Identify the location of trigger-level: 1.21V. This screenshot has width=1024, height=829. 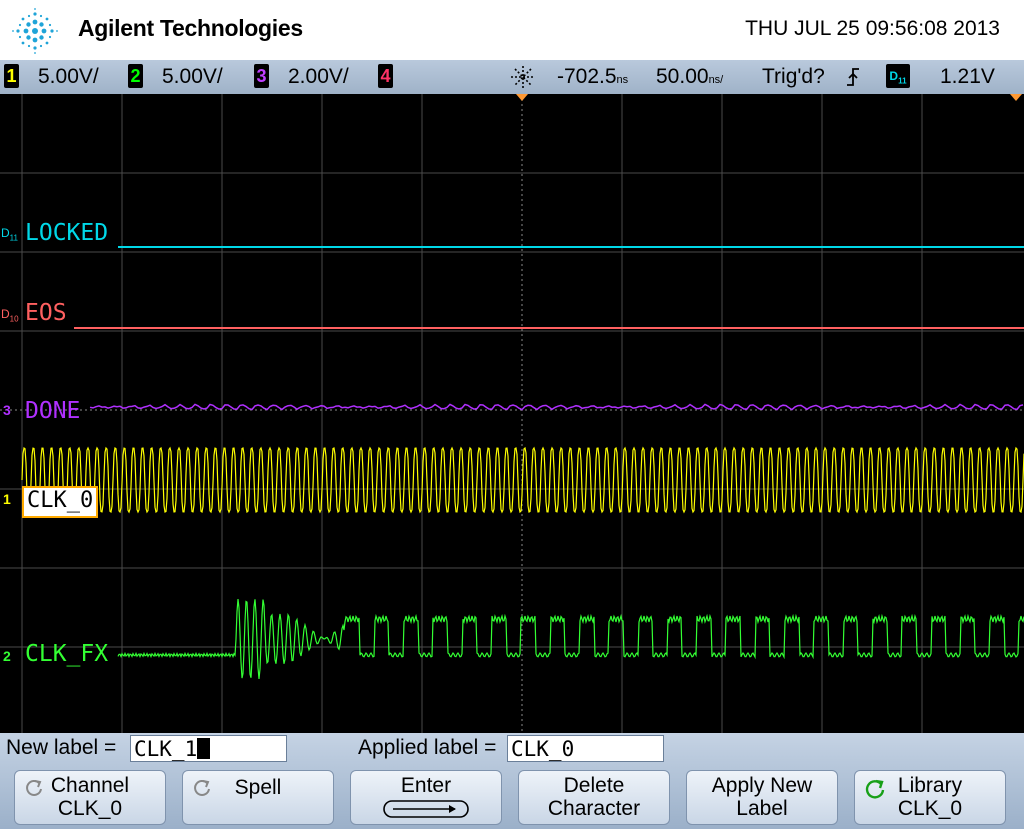
(967, 76).